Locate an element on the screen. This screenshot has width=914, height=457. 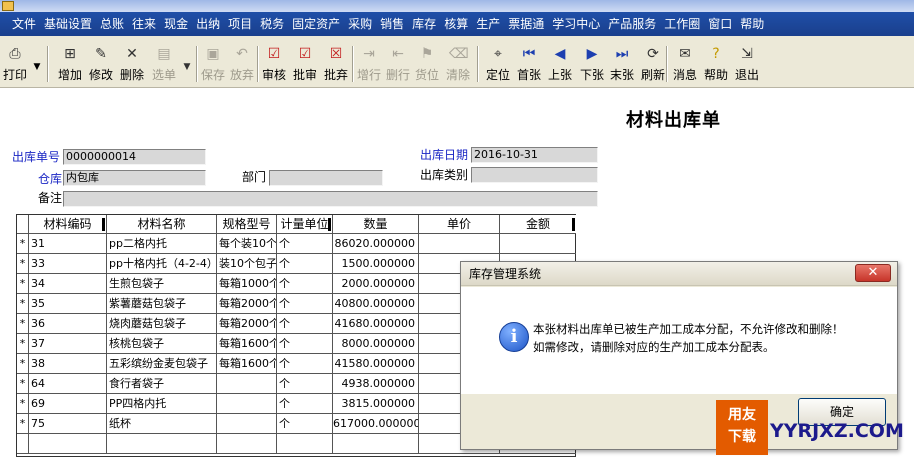
cell-name: pp十格内托（4-2-4） is located at coordinates (162, 264).